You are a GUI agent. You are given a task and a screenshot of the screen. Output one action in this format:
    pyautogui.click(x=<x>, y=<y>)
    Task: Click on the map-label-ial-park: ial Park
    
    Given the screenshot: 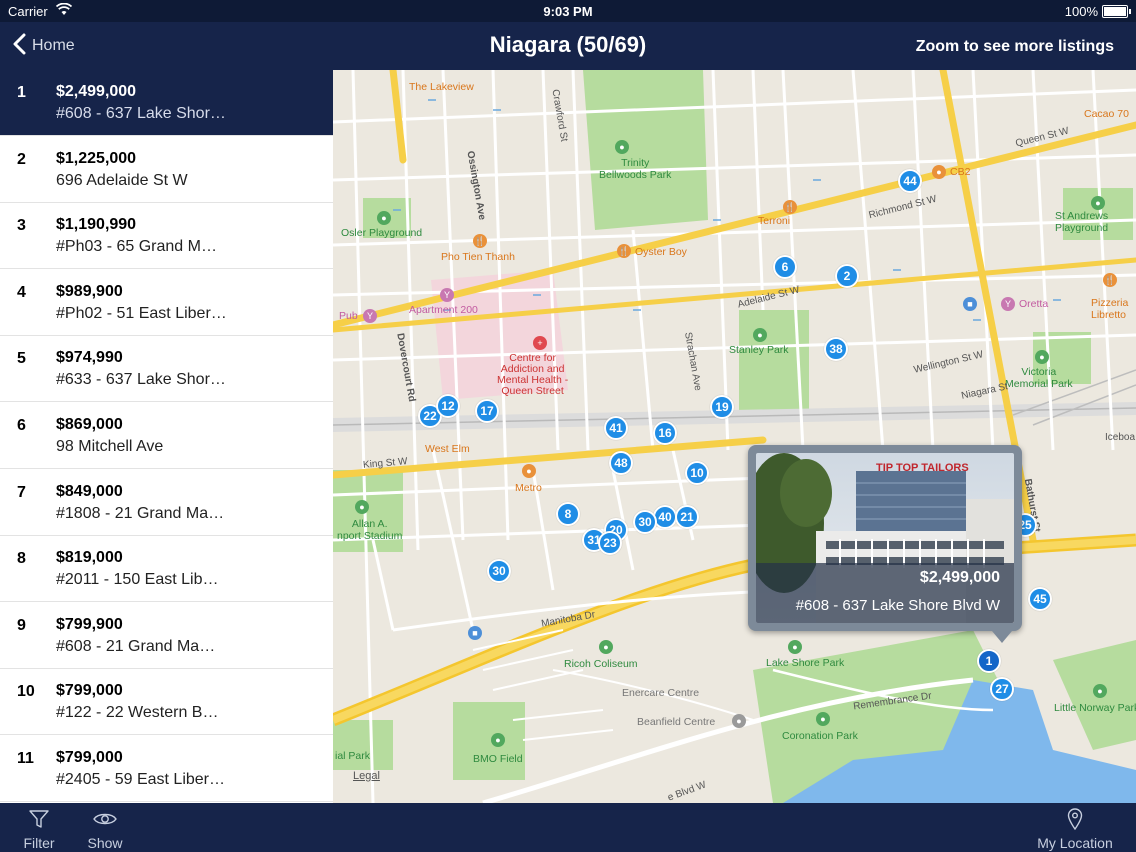 What is the action you would take?
    pyautogui.click(x=353, y=756)
    